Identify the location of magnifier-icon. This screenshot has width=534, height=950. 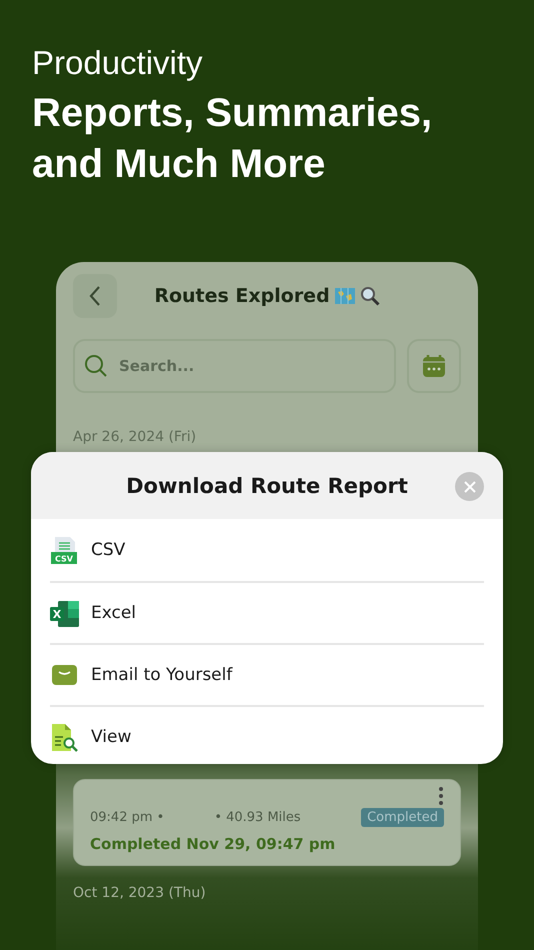
(370, 296).